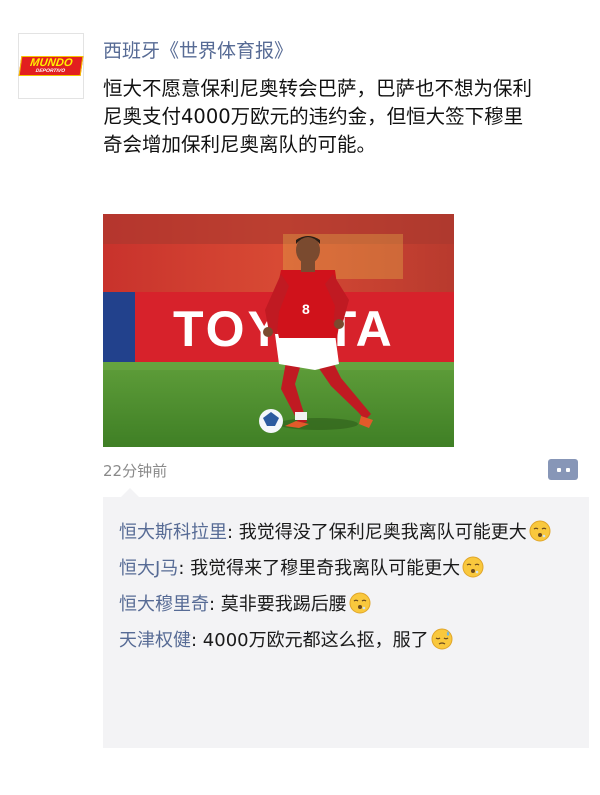  Describe the element at coordinates (306, 309) in the screenshot. I see `shirt-number: 8` at that location.